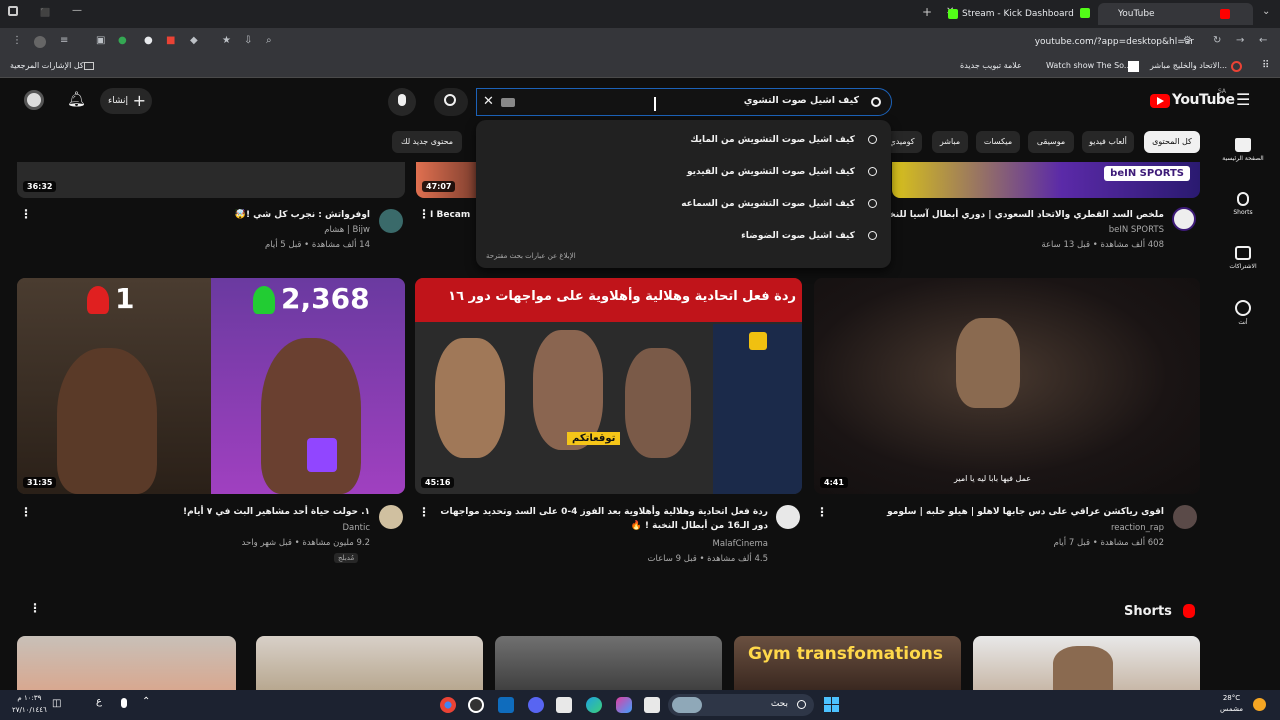 The image size is (1280, 720). What do you see at coordinates (1051, 142) in the screenshot?
I see `chip-music: موسيقى` at bounding box center [1051, 142].